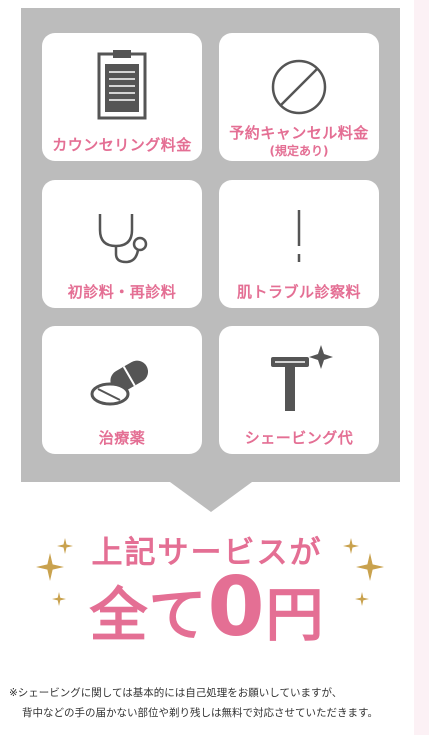  I want to click on service-card-shaving: シェービング代, so click(299, 390).